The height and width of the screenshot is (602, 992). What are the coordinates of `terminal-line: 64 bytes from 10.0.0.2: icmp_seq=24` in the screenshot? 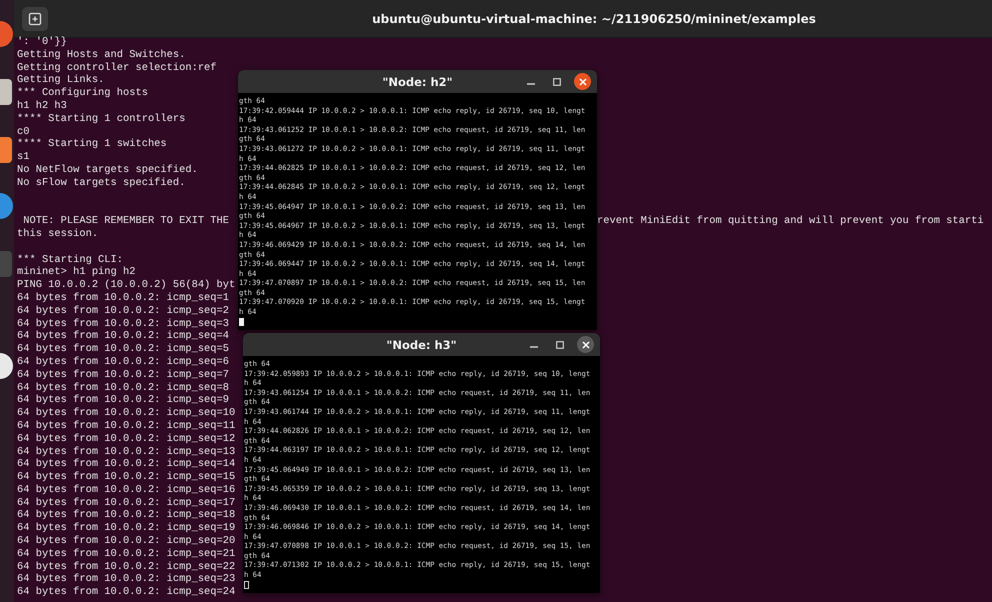 It's located at (126, 592).